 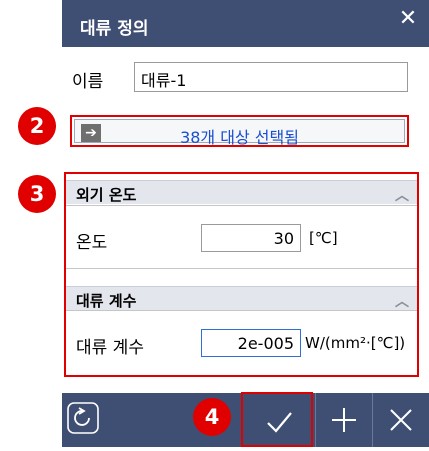 What do you see at coordinates (239, 137) in the screenshot?
I see `selection-text: 38개 대상 선택됨` at bounding box center [239, 137].